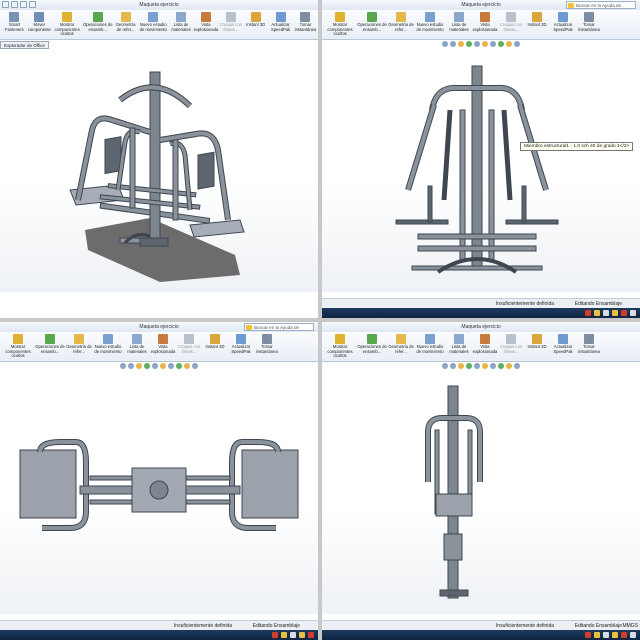  Describe the element at coordinates (630, 626) in the screenshot. I see `status-units: MMGS` at that location.